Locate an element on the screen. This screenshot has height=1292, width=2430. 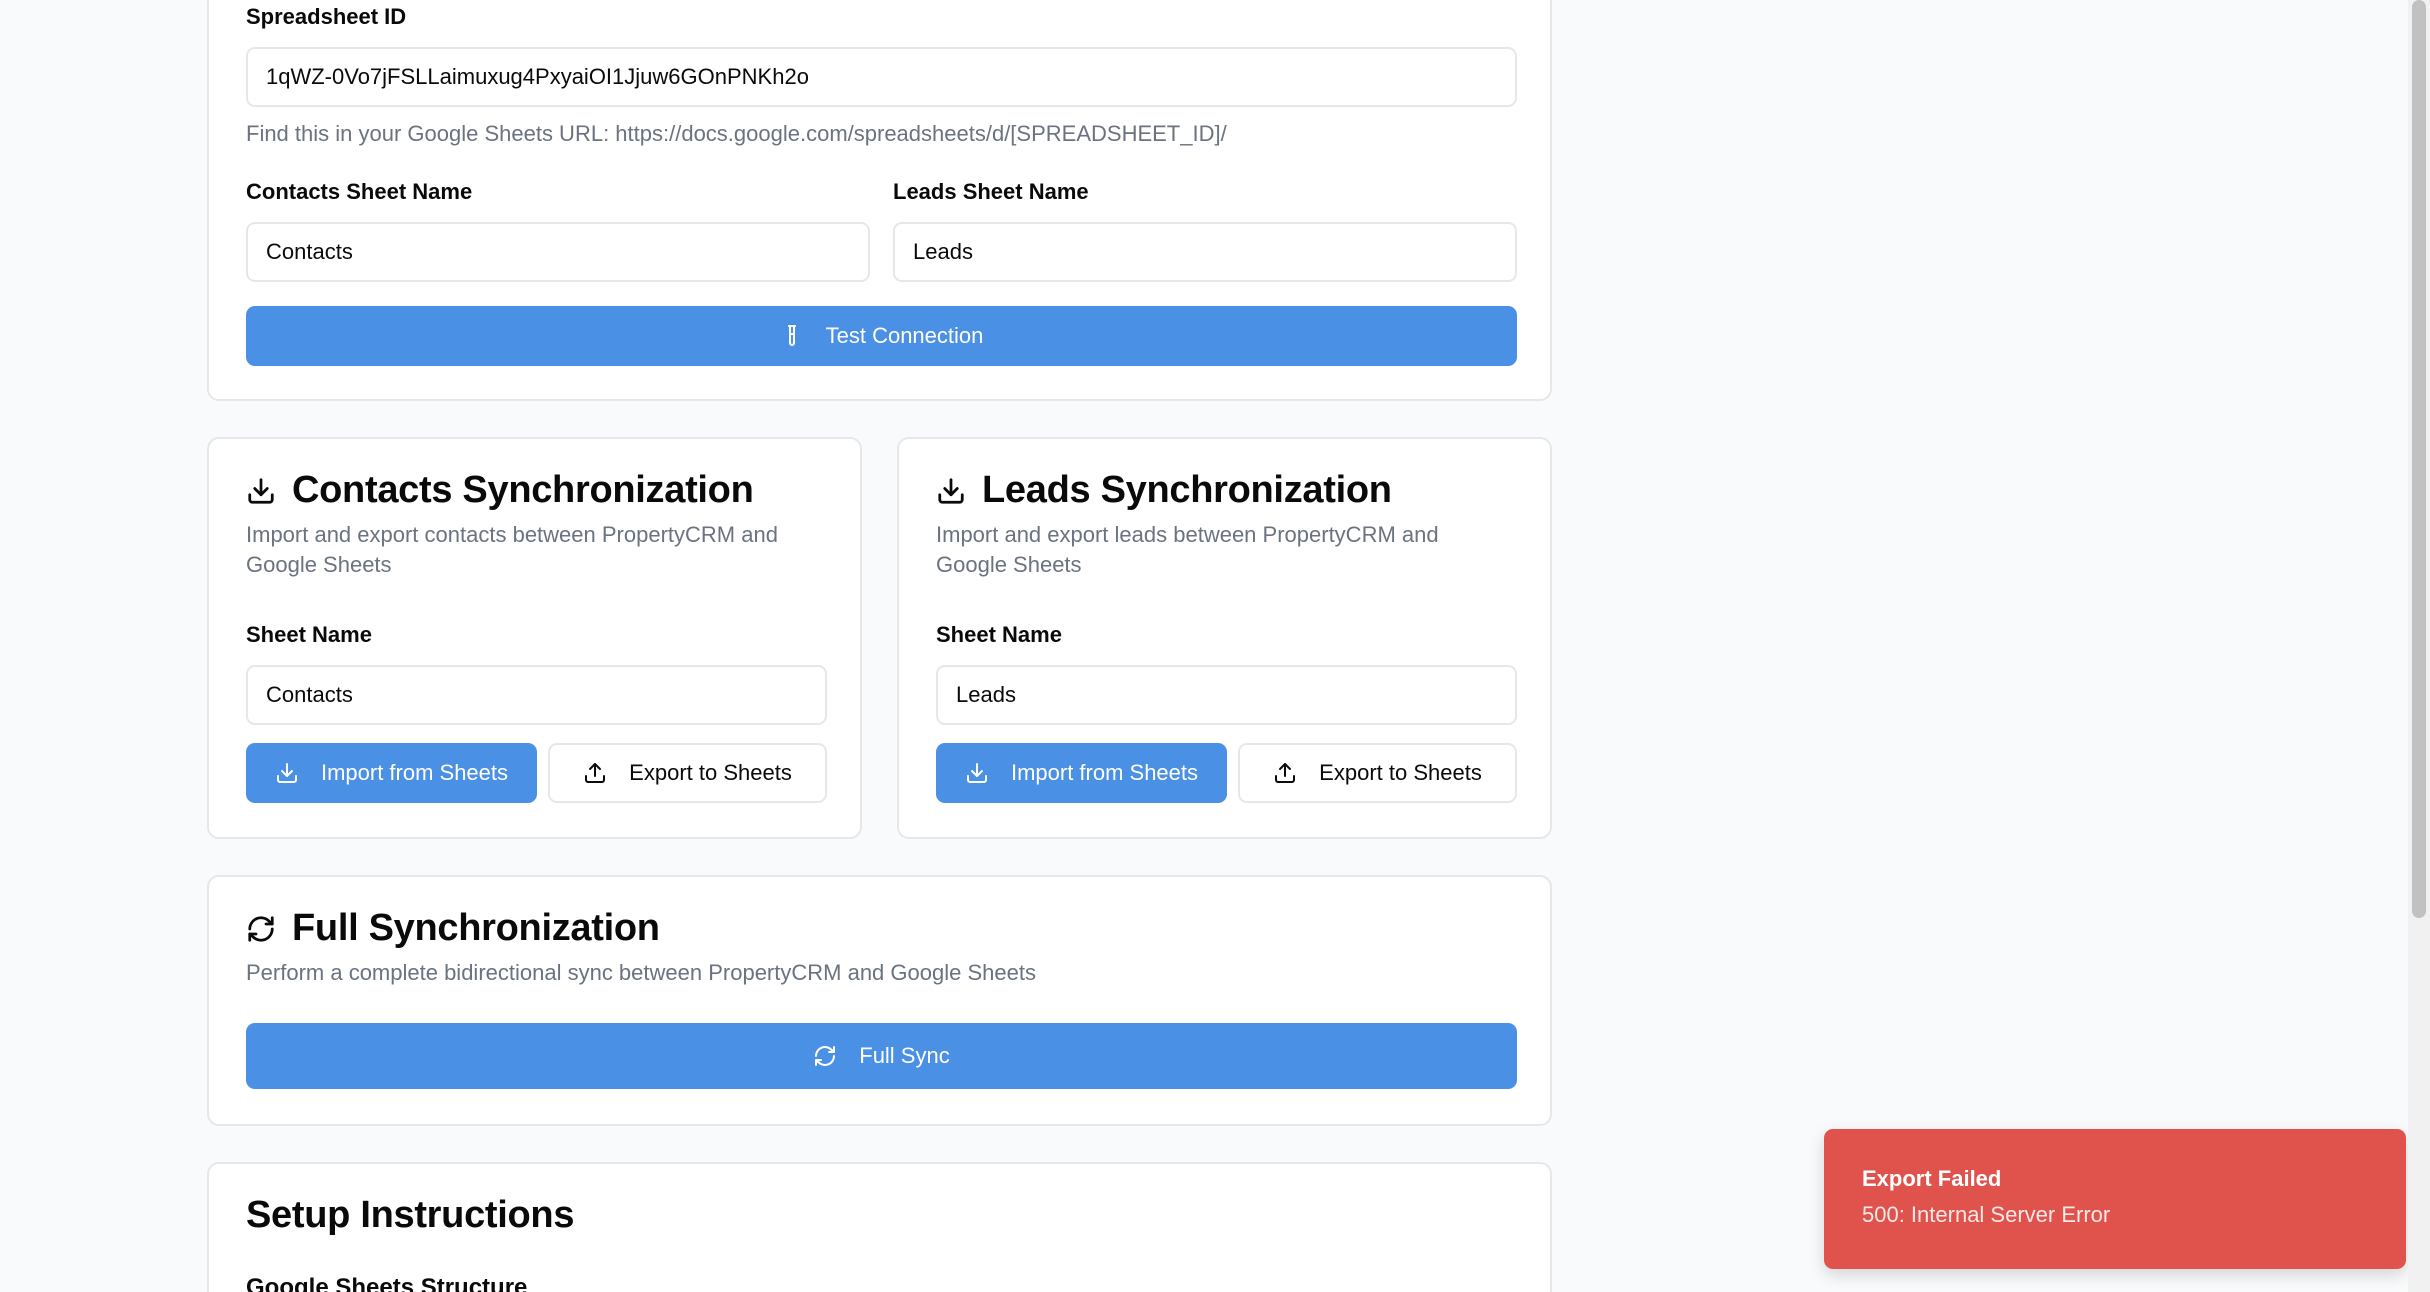
contacts-import-label: Import from Sheets is located at coordinates (414, 772).